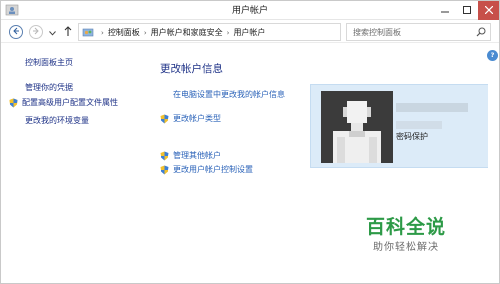 This screenshot has width=500, height=284. I want to click on scrollbar, so click(494, 164).